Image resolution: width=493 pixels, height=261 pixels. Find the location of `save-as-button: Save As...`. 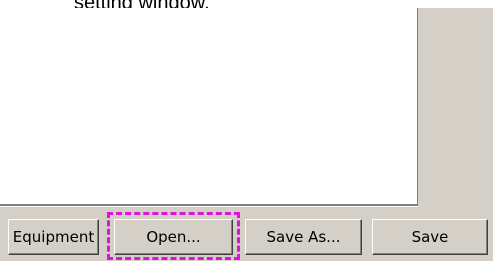

save-as-button: Save As... is located at coordinates (303, 237).